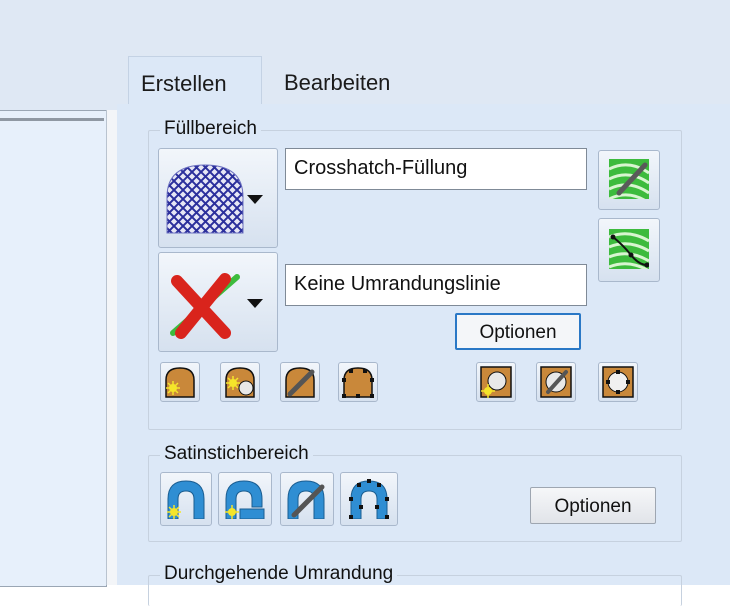 The image size is (730, 606). Describe the element at coordinates (436, 169) in the screenshot. I see `fill-type-field: Crosshatch-Füllung` at that location.